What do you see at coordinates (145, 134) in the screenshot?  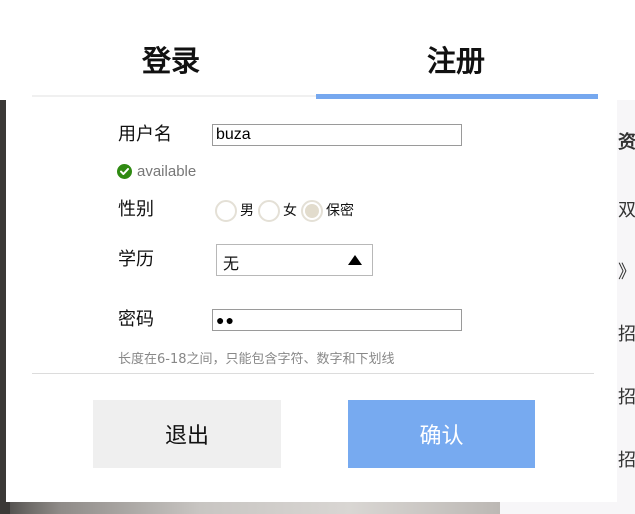 I see `username-label: 用户名` at bounding box center [145, 134].